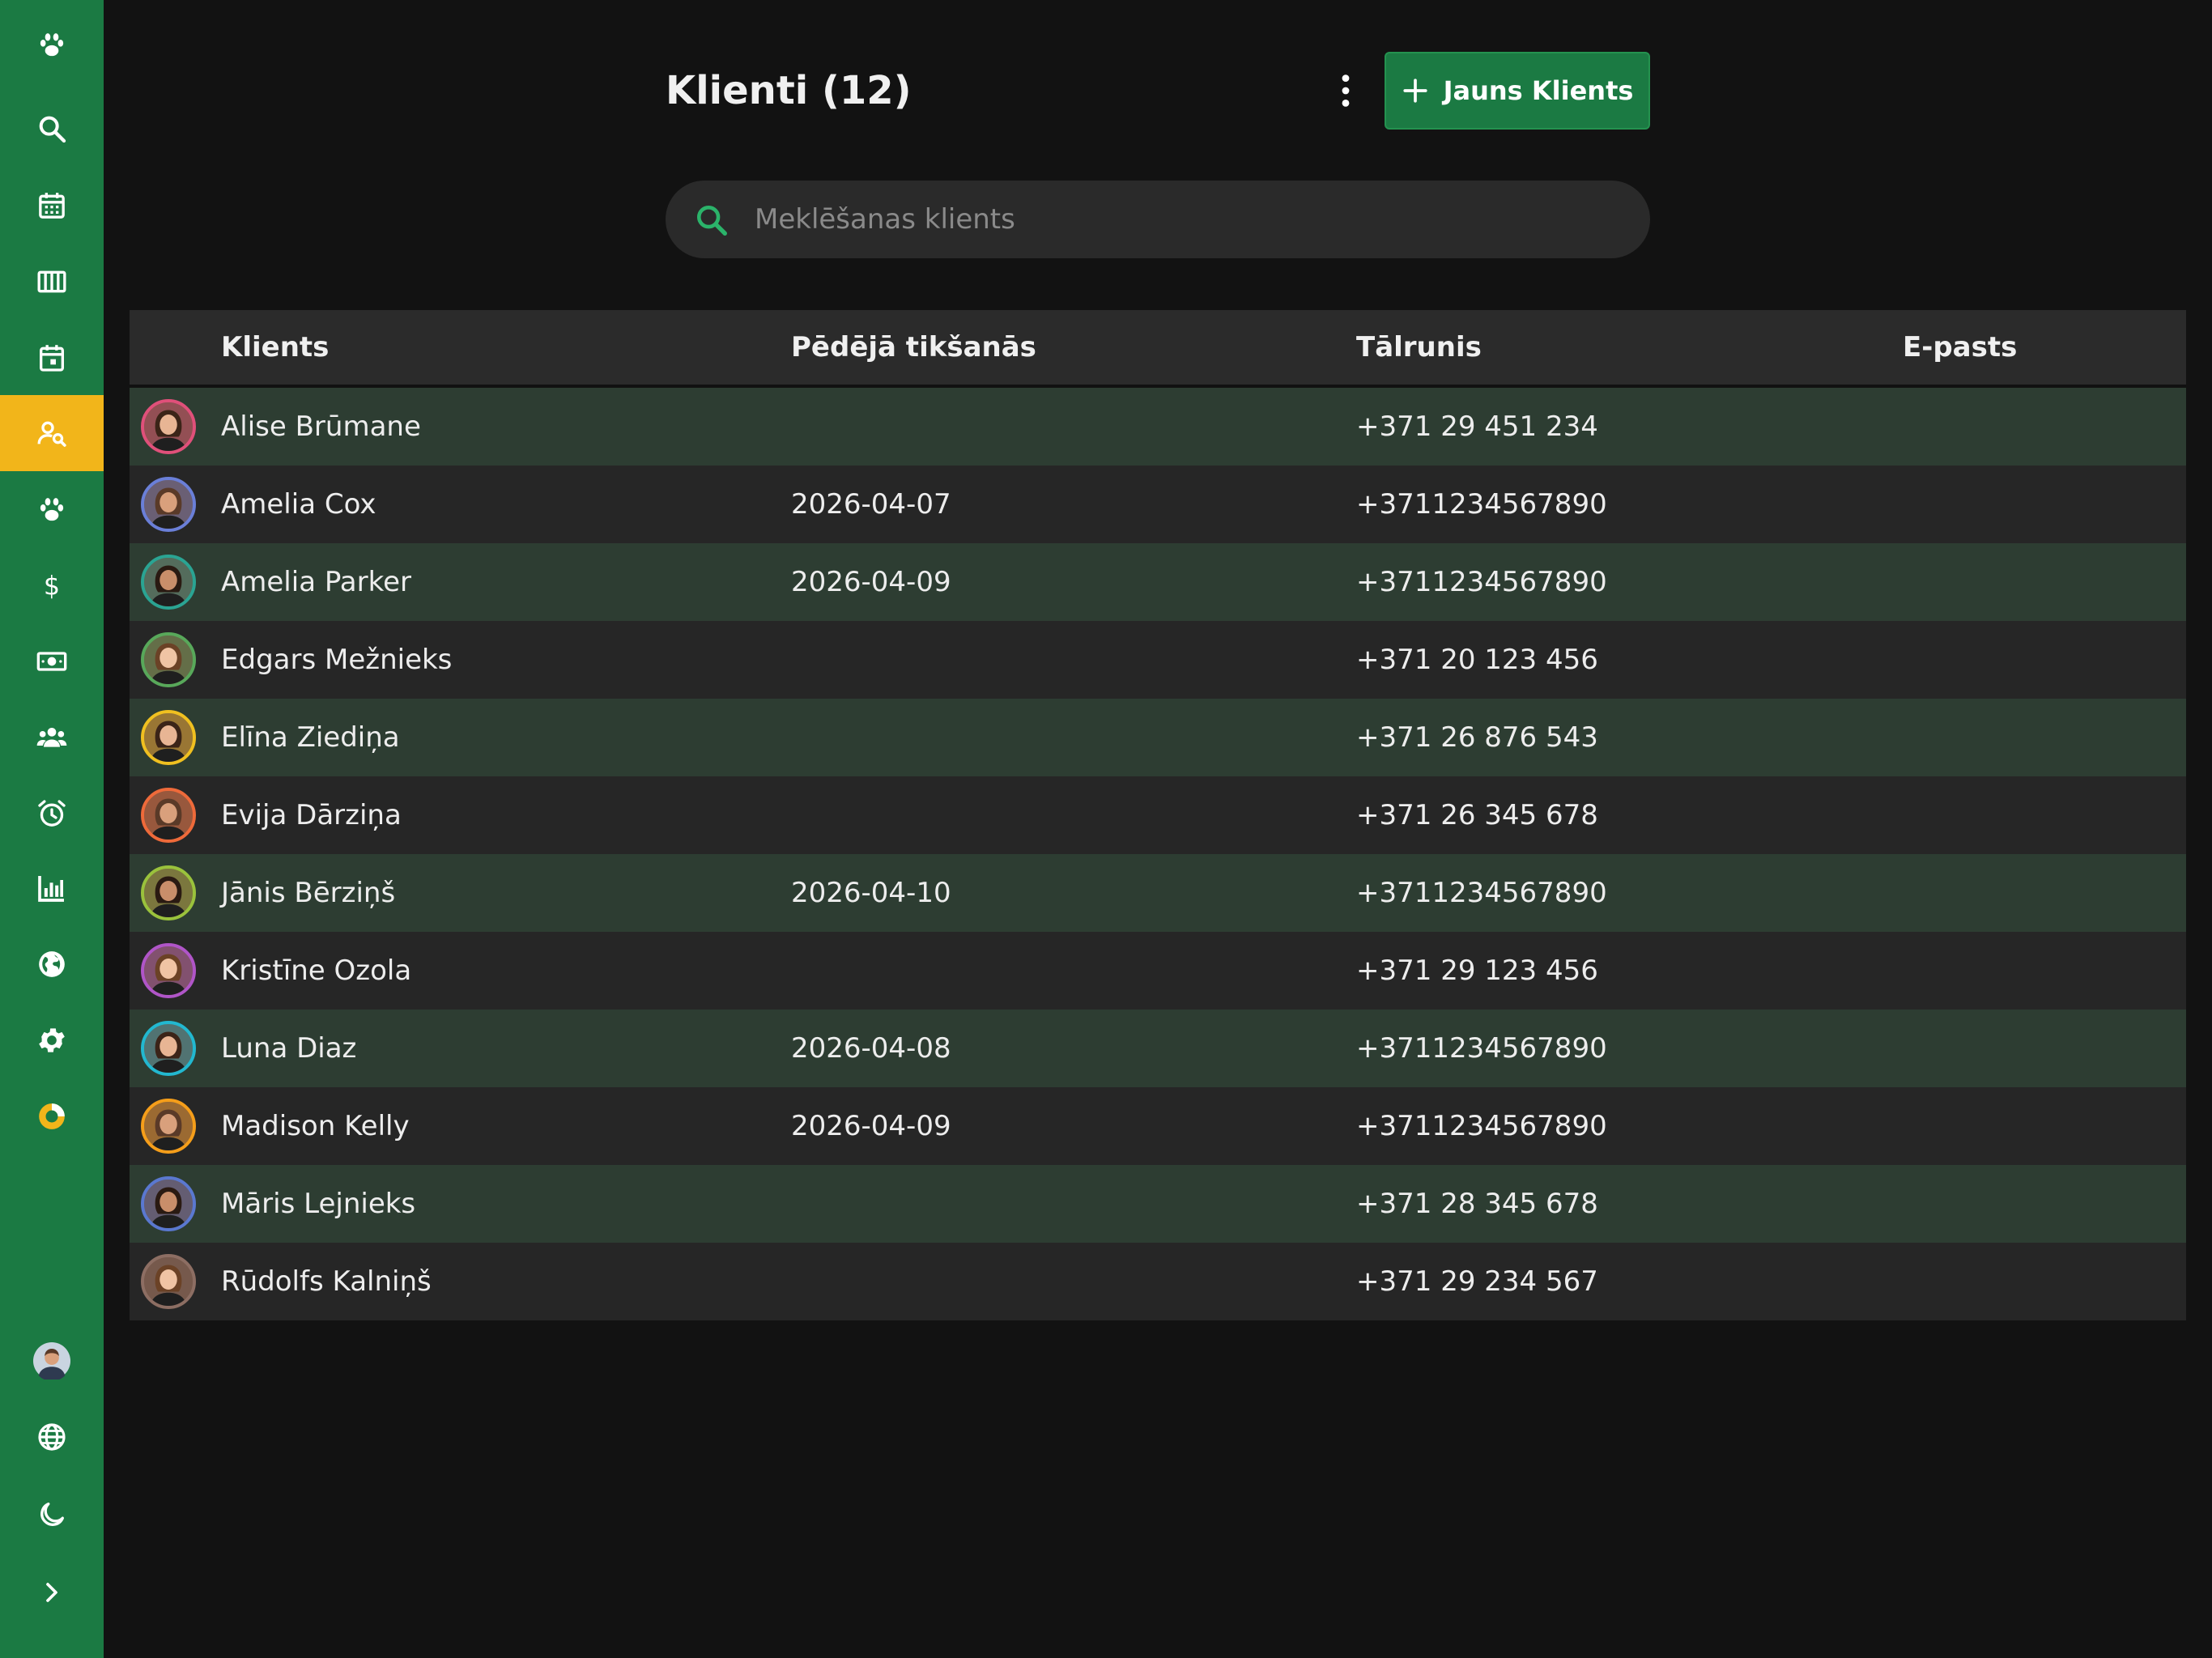 Image resolution: width=2212 pixels, height=1658 pixels. Describe the element at coordinates (52, 1437) in the screenshot. I see `language-button` at that location.